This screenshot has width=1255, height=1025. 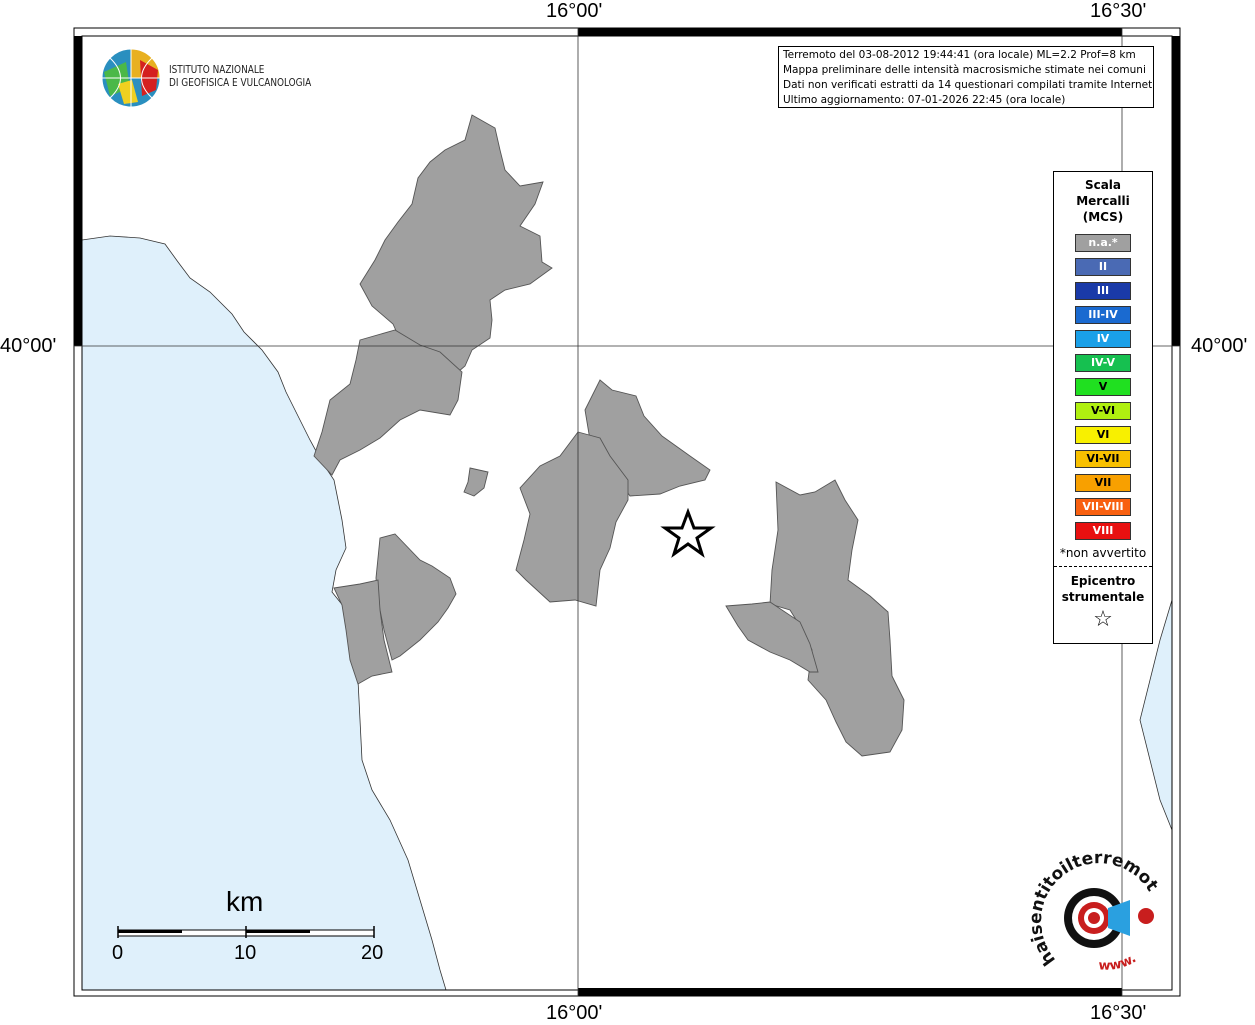 I want to click on legend-epicentre-line2: strumentale, so click(x=1103, y=597).